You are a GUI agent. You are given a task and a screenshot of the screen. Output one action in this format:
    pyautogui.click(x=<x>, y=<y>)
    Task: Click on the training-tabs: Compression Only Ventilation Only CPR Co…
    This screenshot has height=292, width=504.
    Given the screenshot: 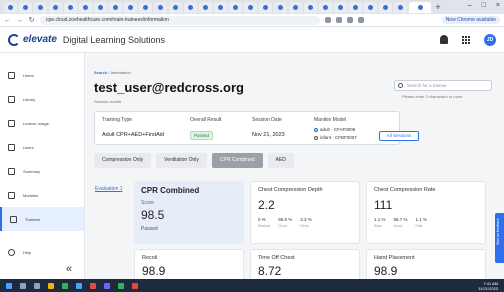 What is the action you would take?
    pyautogui.click(x=194, y=160)
    